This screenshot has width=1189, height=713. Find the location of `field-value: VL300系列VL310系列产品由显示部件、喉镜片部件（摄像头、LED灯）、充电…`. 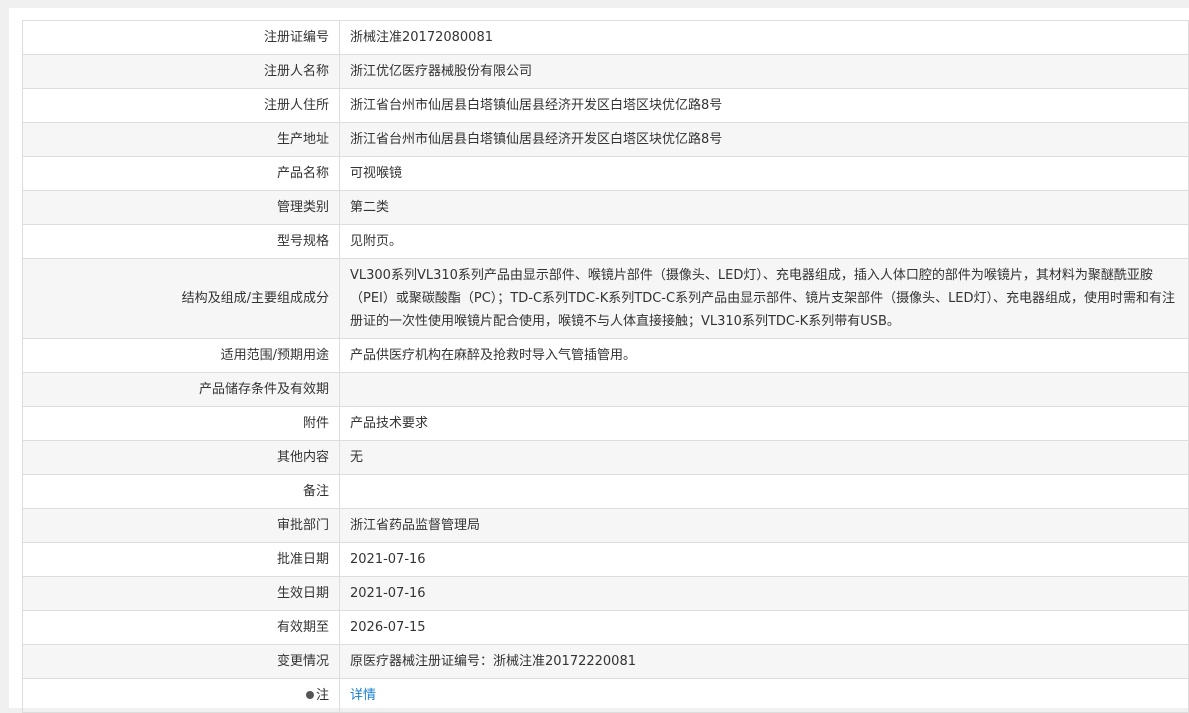

field-value: VL300系列VL310系列产品由显示部件、喉镜片部件（摄像头、LED灯）、充电… is located at coordinates (764, 298).